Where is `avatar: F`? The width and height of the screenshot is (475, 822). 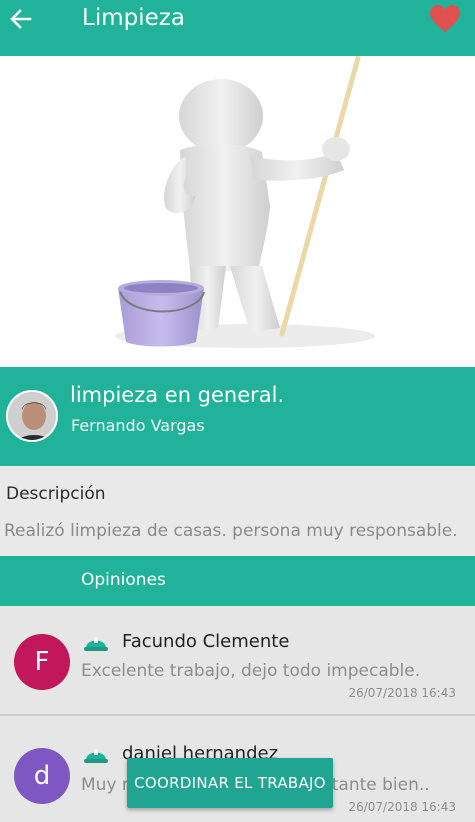 avatar: F is located at coordinates (42, 662).